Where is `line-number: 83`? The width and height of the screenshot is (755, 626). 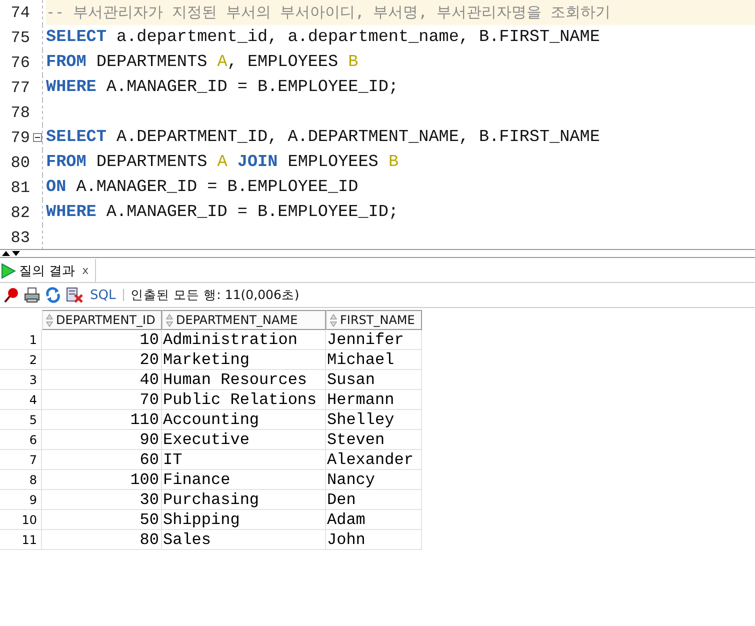 line-number: 83 is located at coordinates (20, 237).